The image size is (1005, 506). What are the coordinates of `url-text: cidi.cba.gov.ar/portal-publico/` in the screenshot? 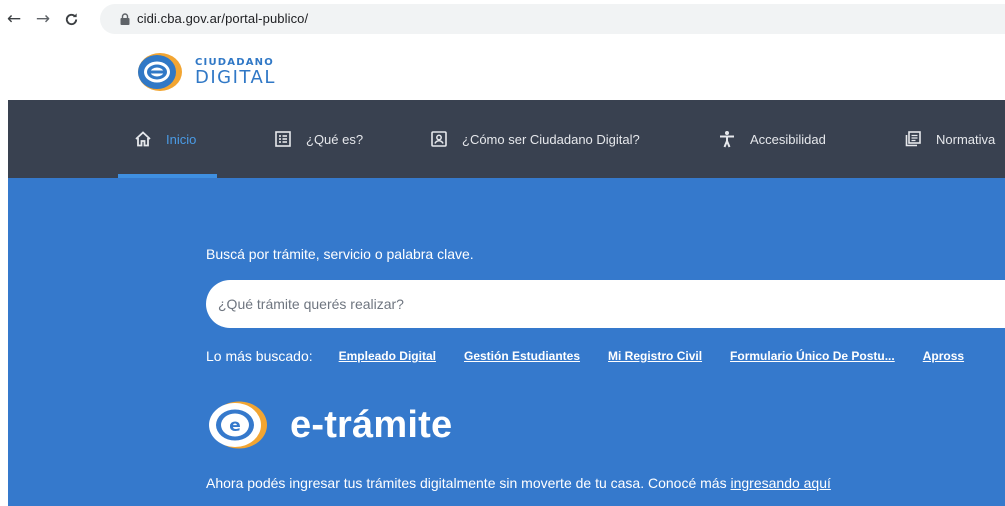 It's located at (223, 18).